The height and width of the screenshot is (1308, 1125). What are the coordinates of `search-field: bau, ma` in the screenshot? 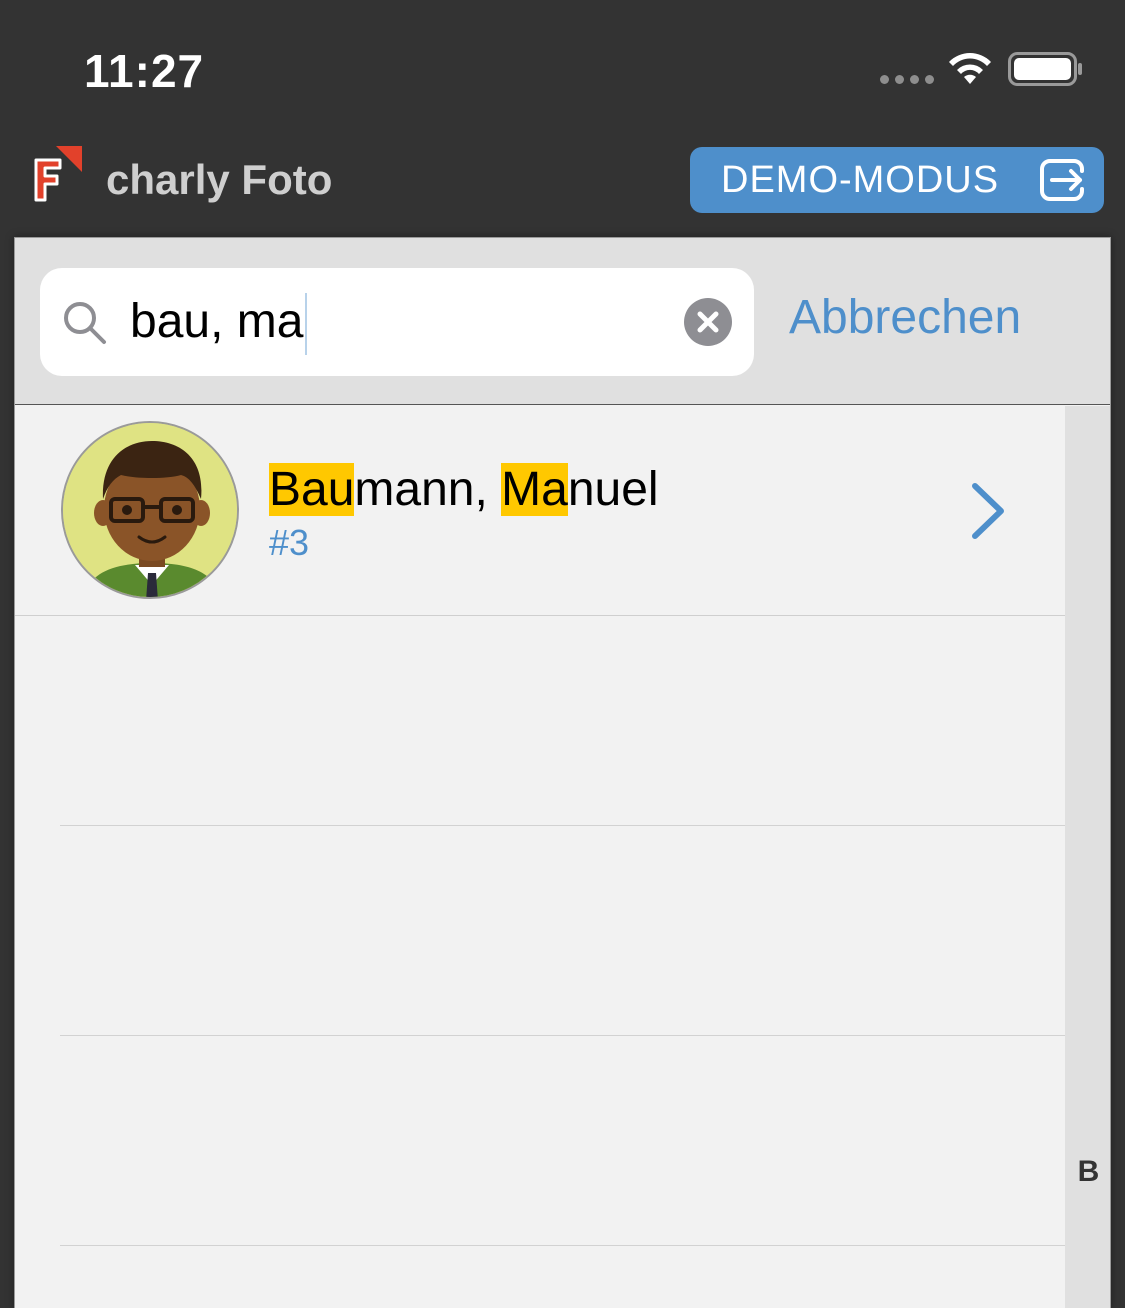 It's located at (397, 322).